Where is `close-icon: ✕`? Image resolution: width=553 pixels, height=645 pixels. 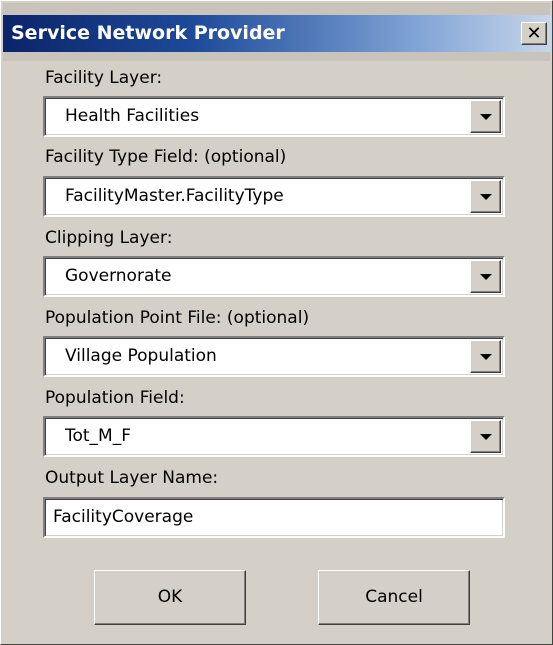 close-icon: ✕ is located at coordinates (534, 33).